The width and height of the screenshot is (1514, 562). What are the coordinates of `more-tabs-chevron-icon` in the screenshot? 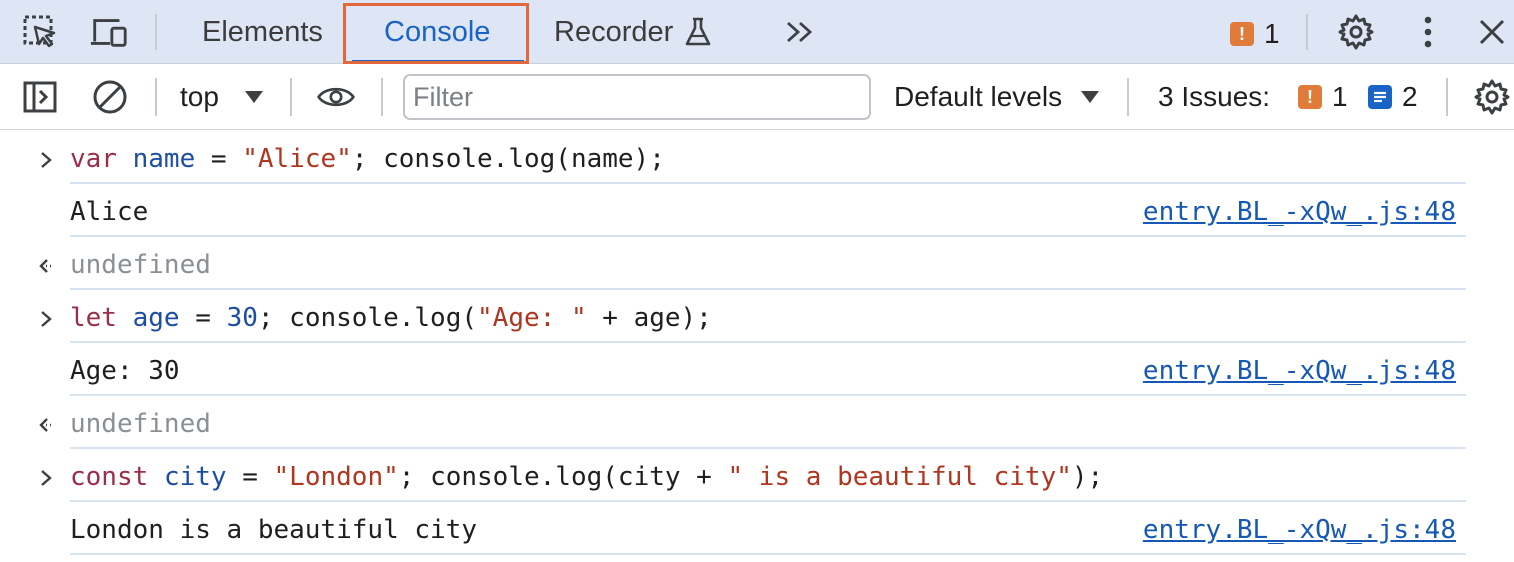 It's located at (800, 32).